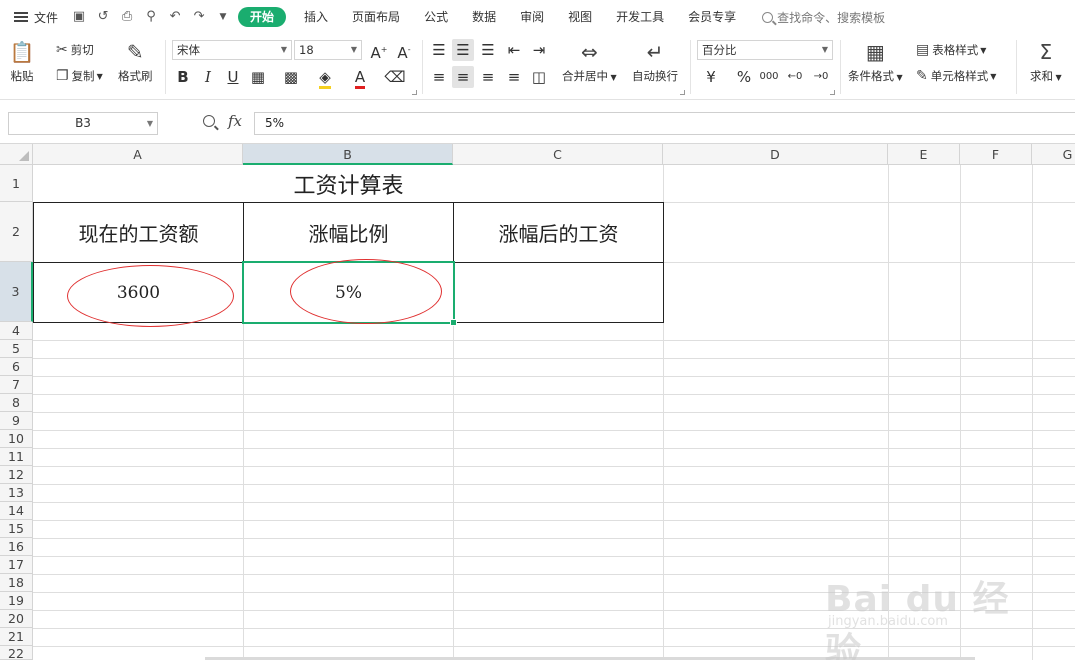 The height and width of the screenshot is (660, 1075). What do you see at coordinates (379, 50) in the screenshot?
I see `increase-font-icon: A+` at bounding box center [379, 50].